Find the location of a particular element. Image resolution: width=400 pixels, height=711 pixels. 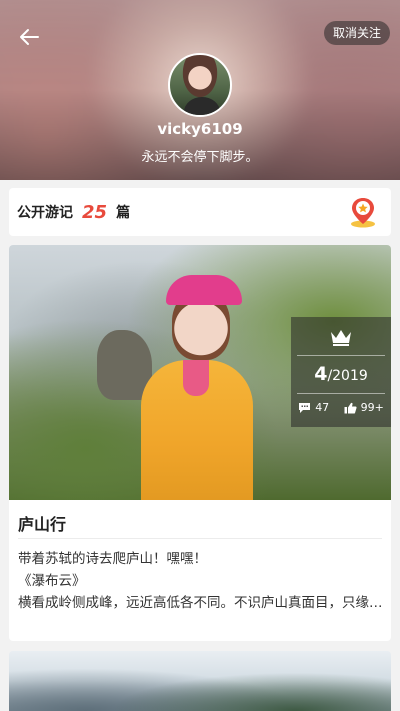

travelogue-count: 25 is located at coordinates (95, 212).